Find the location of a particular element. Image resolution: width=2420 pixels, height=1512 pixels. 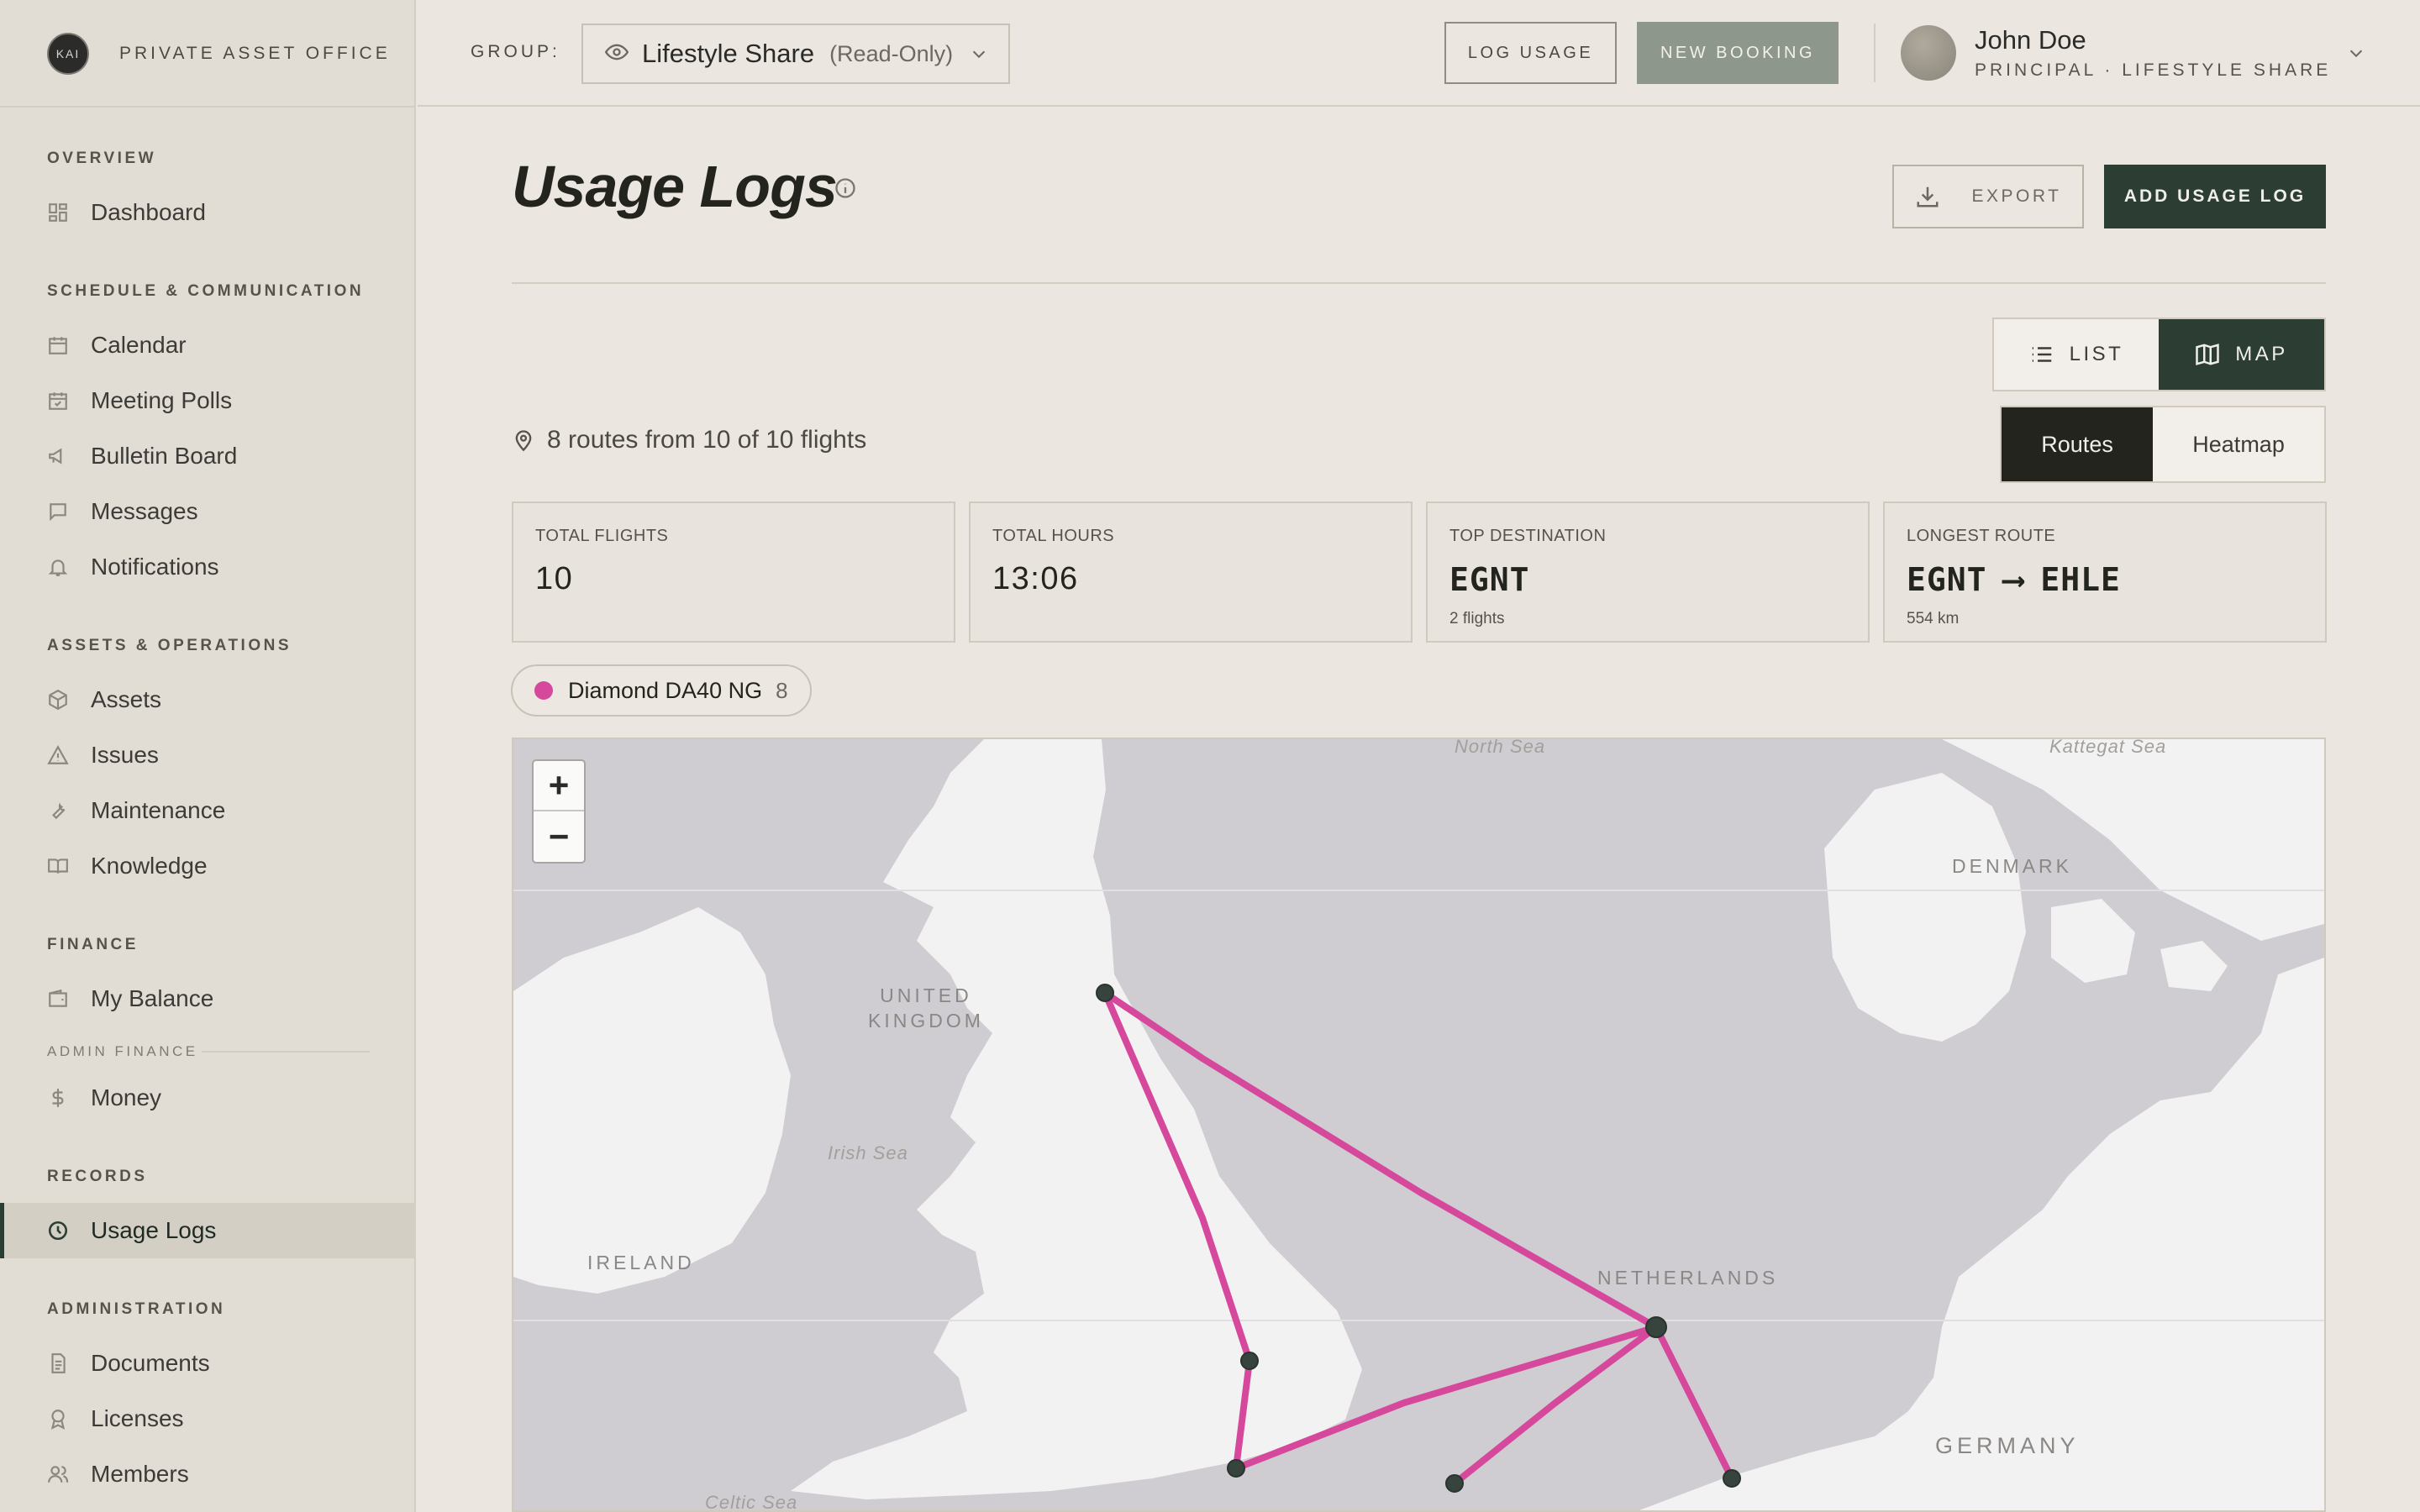

users-icon is located at coordinates (58, 1474).